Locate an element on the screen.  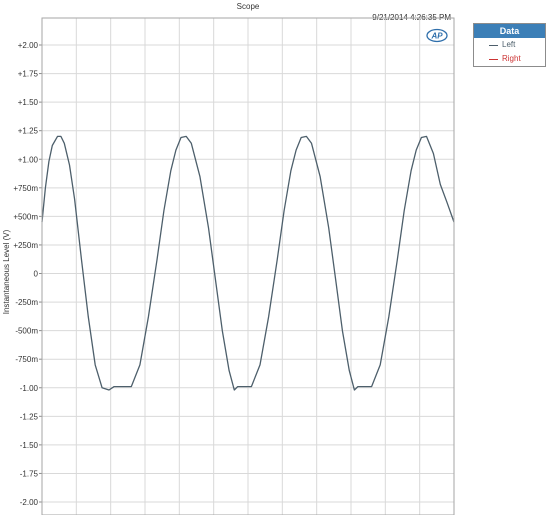
y-tick-label: -1.75 is located at coordinates (29, 473).